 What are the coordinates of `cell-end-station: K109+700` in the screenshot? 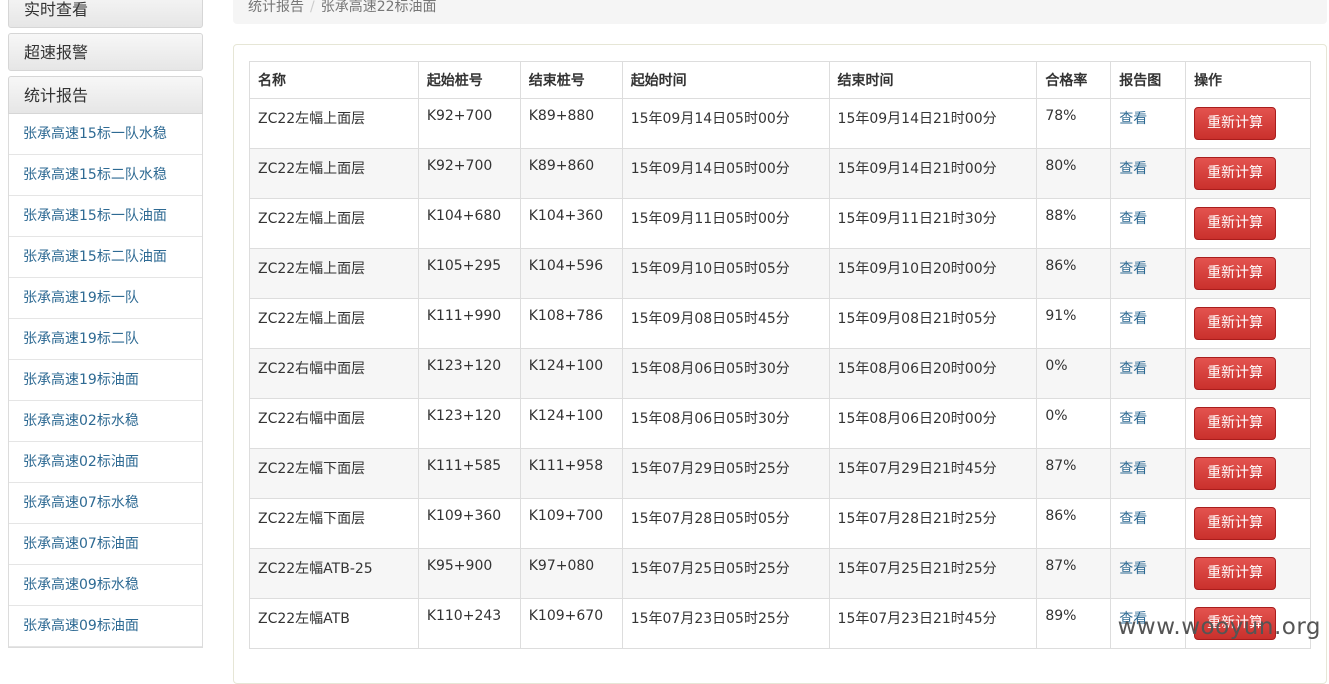 It's located at (571, 523).